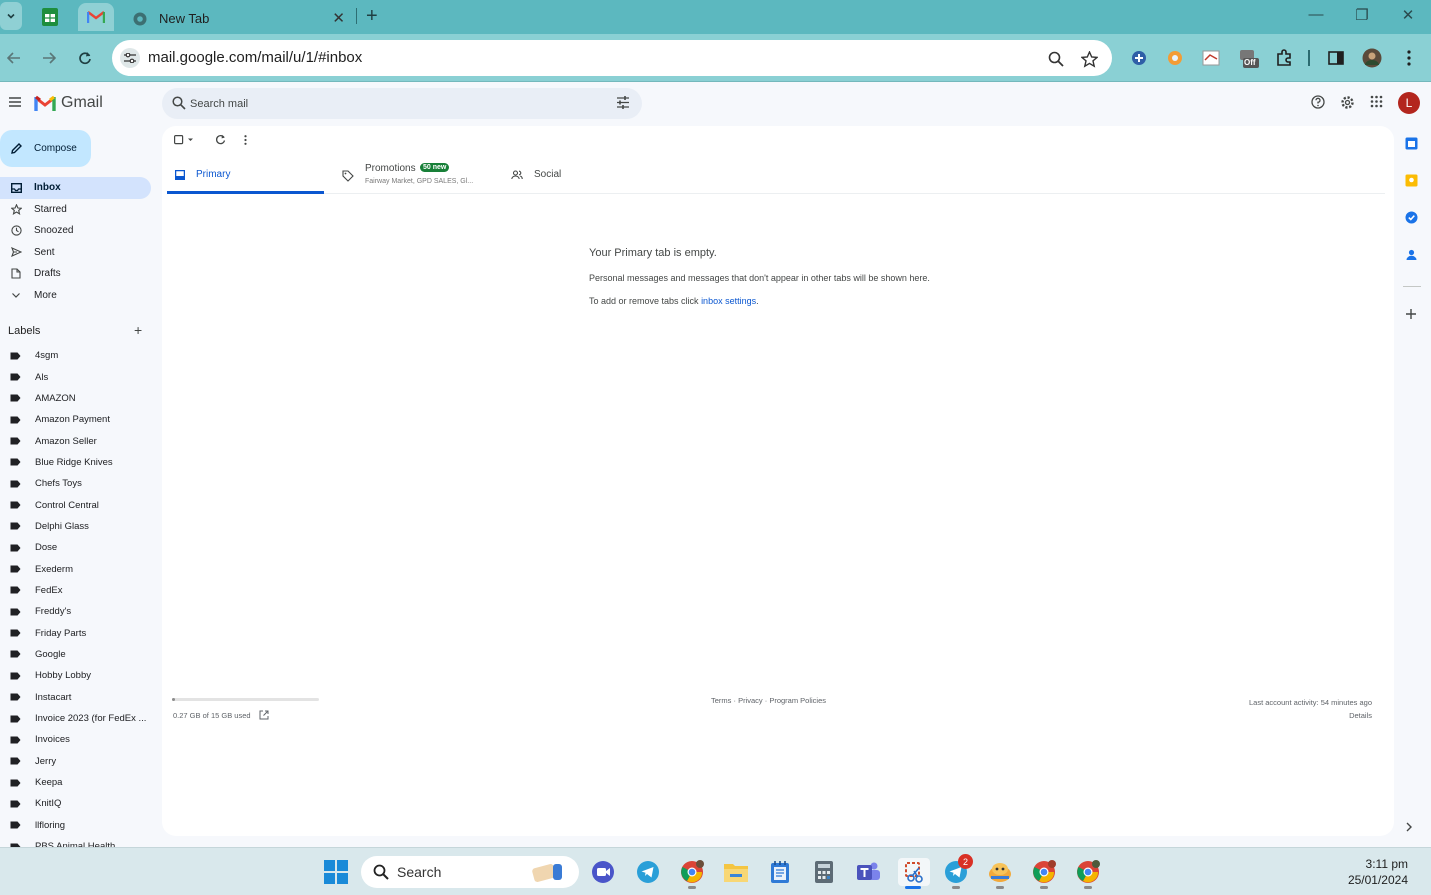  I want to click on label-item: Blue Ridge Knives, so click(75, 462).